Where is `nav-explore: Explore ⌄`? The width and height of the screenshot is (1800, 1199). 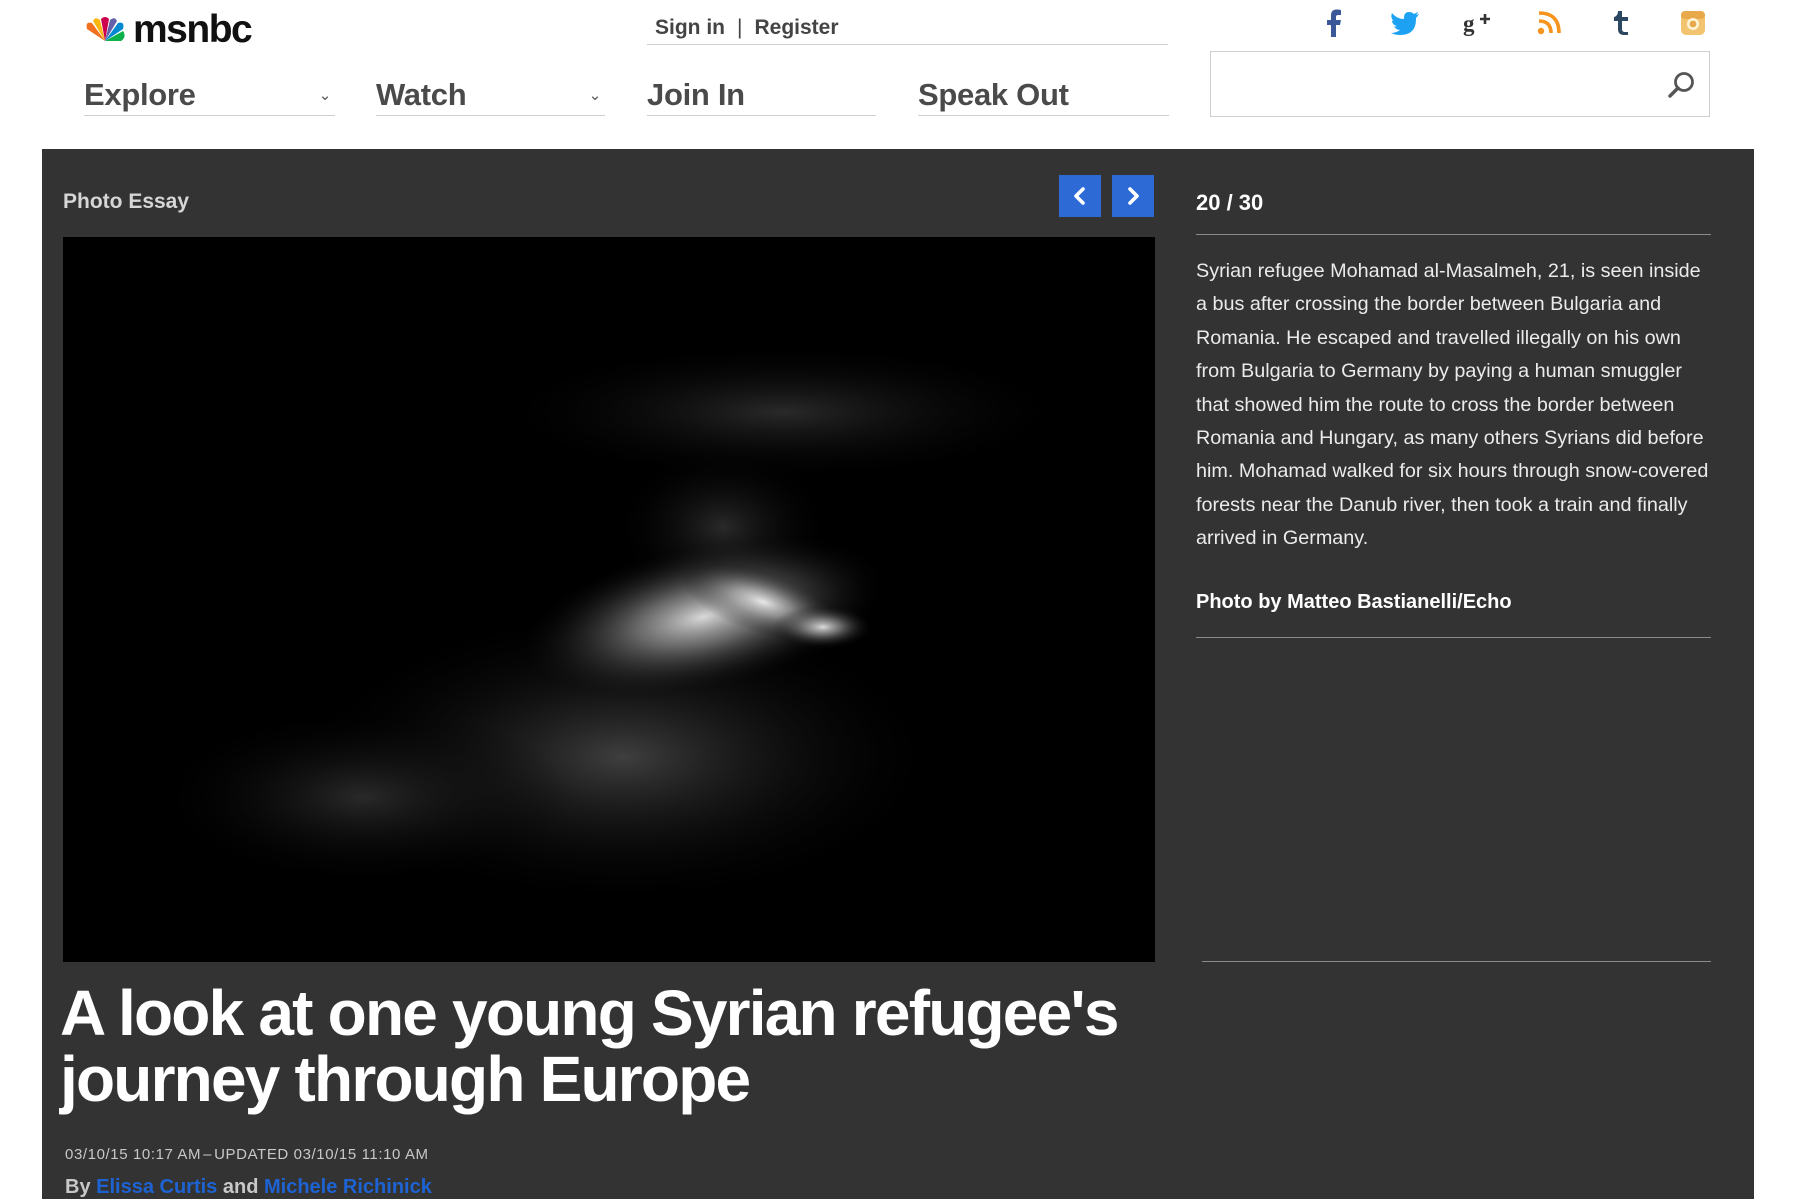 nav-explore: Explore ⌄ is located at coordinates (209, 95).